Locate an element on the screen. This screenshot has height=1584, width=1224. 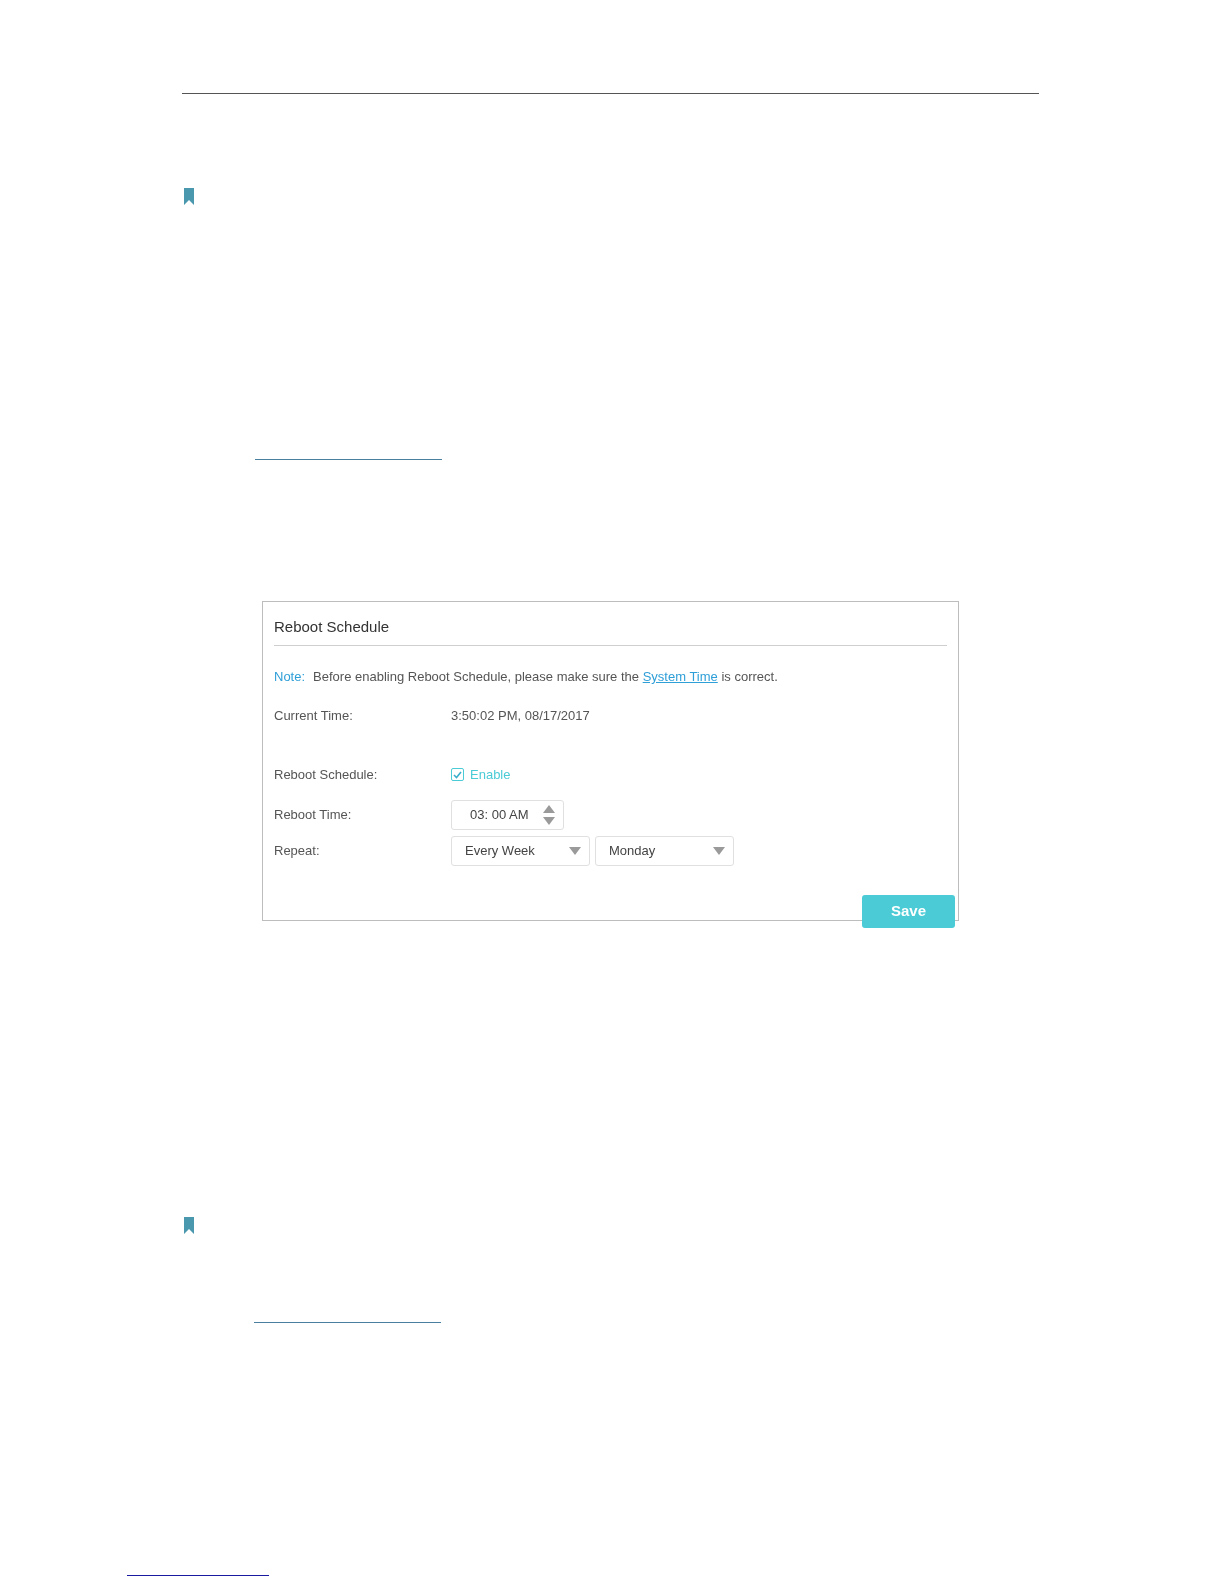
field-label: Current Time: is located at coordinates (314, 715).